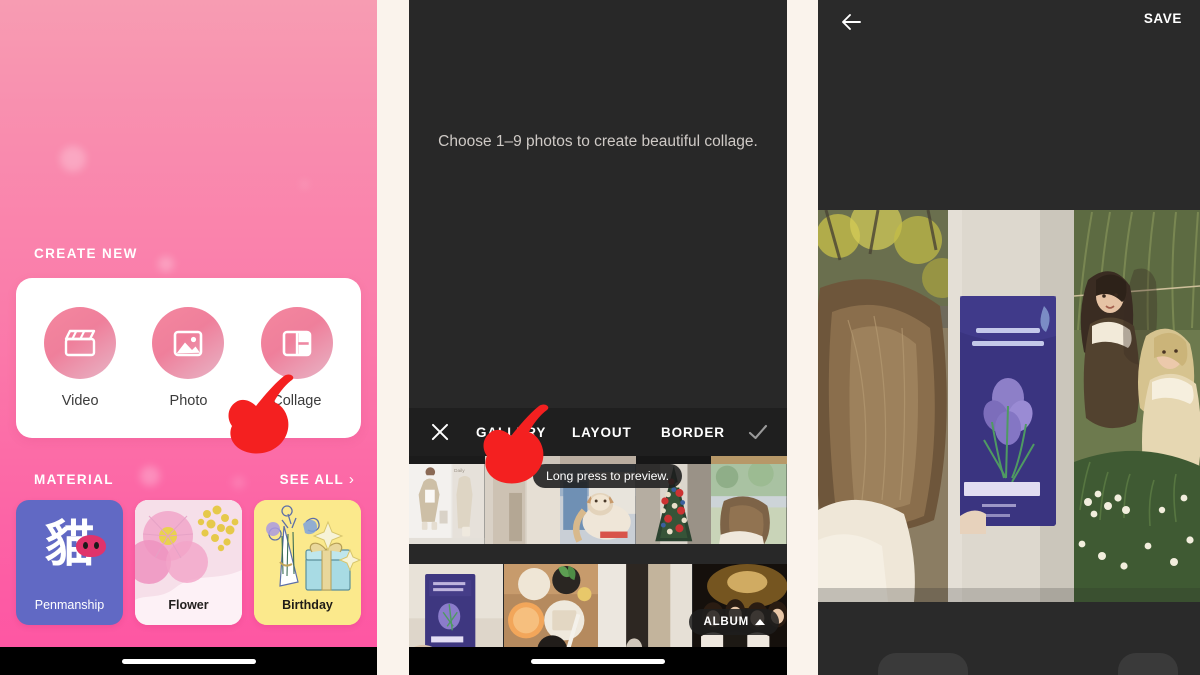 The width and height of the screenshot is (1200, 675). I want to click on see-all-label: SEE ALL, so click(311, 479).